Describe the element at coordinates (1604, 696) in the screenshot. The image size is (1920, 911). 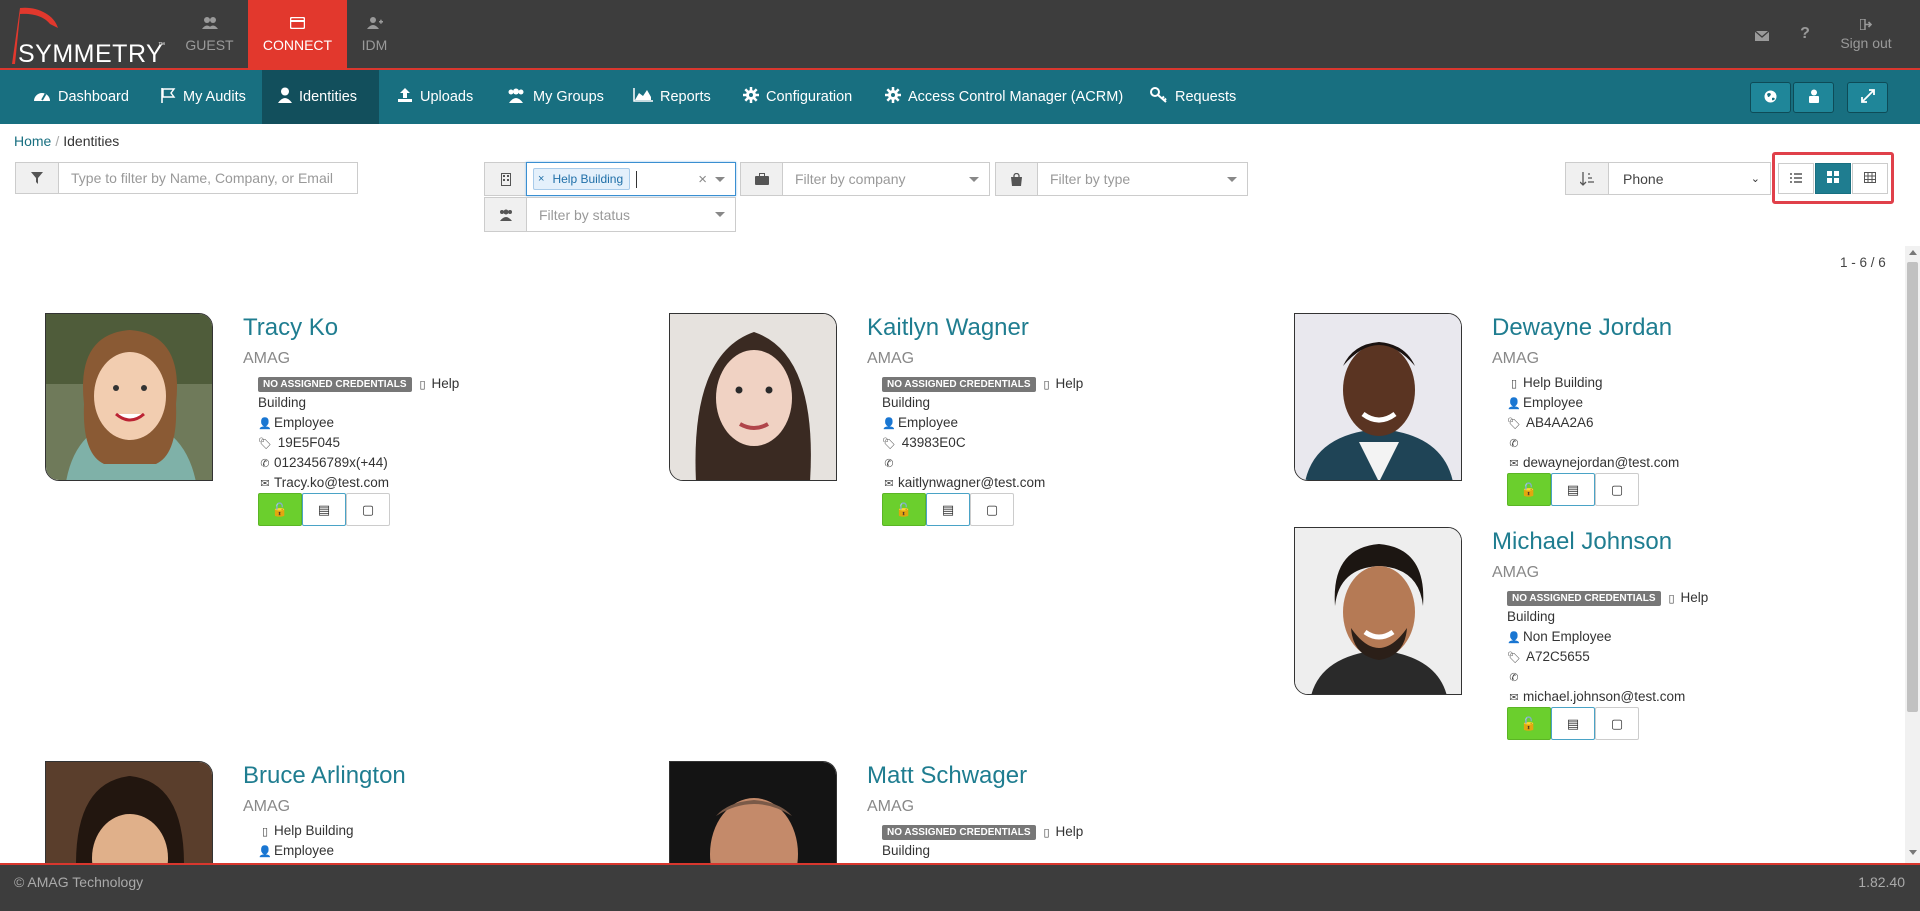
I see `identity-email: michael.johnson@test.com` at that location.